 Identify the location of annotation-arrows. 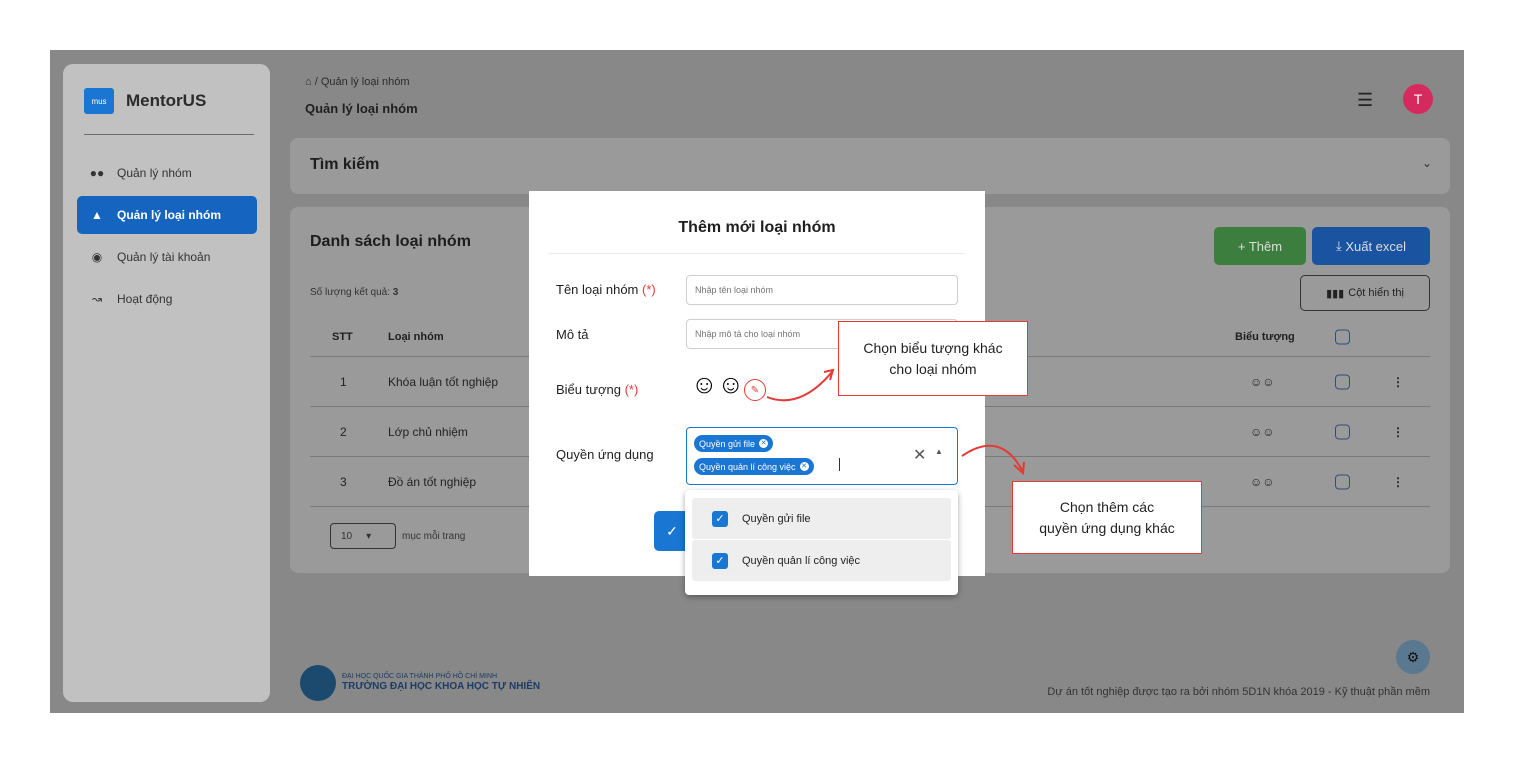
(895, 422).